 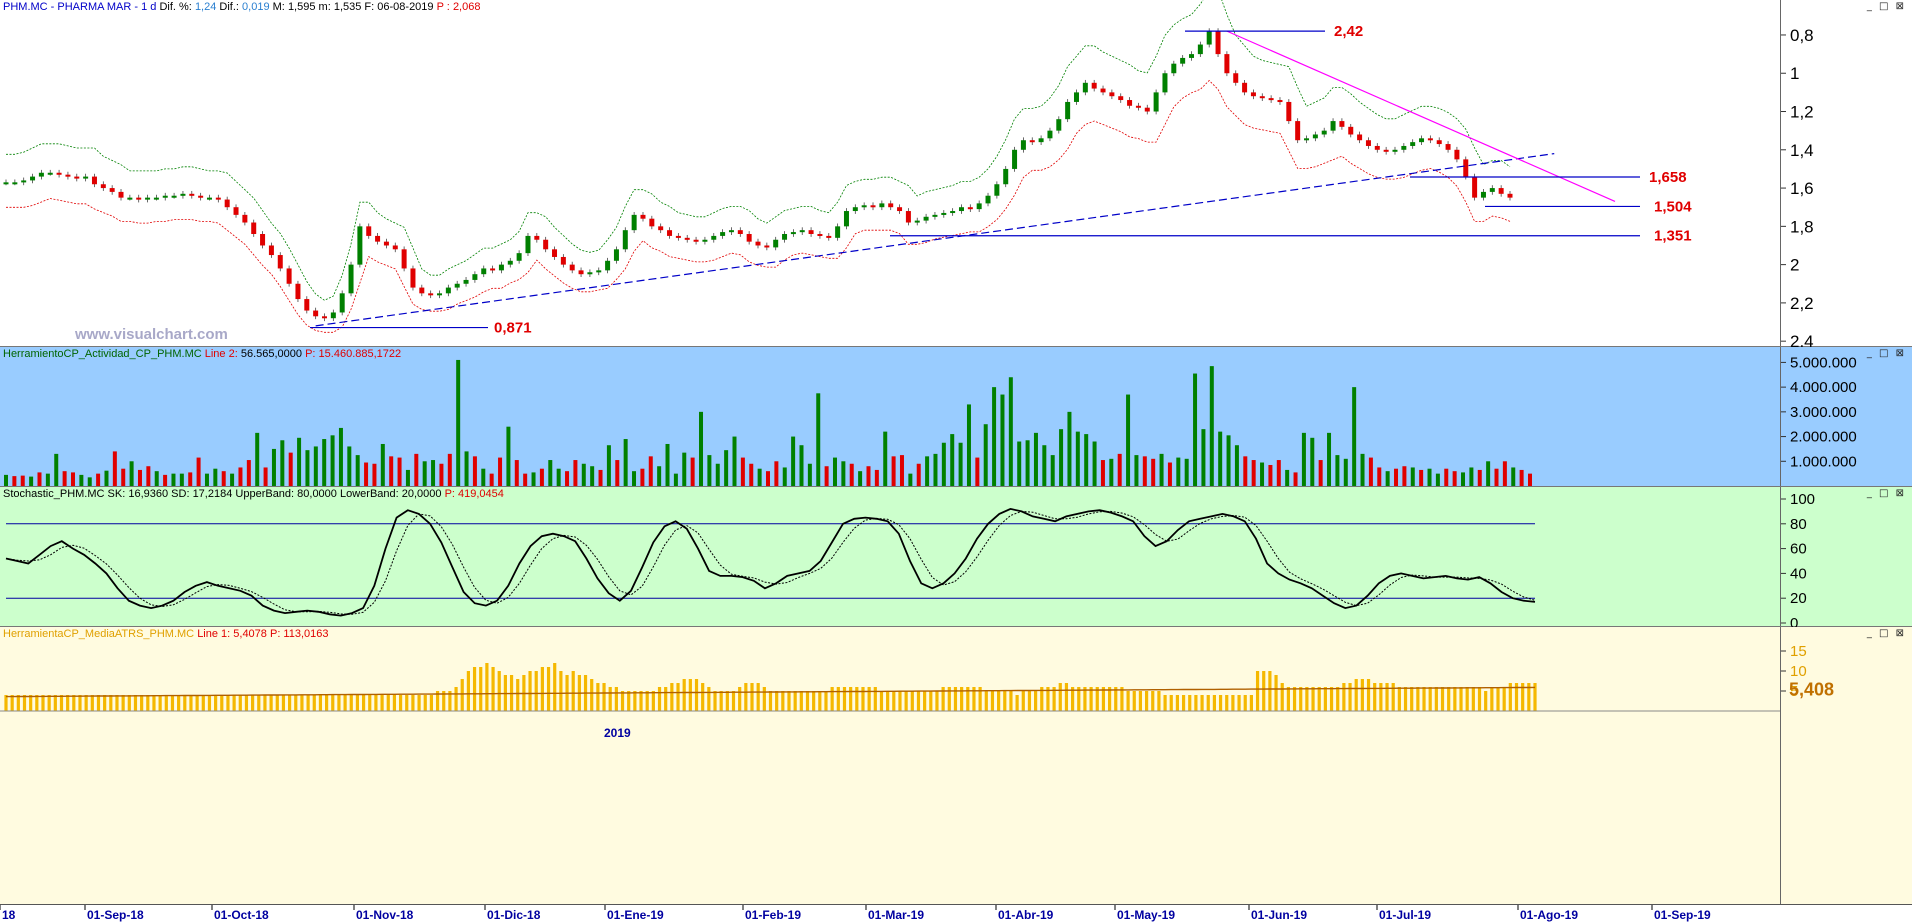 What do you see at coordinates (151, 334) in the screenshot?
I see `watermark: www.visualchart.com` at bounding box center [151, 334].